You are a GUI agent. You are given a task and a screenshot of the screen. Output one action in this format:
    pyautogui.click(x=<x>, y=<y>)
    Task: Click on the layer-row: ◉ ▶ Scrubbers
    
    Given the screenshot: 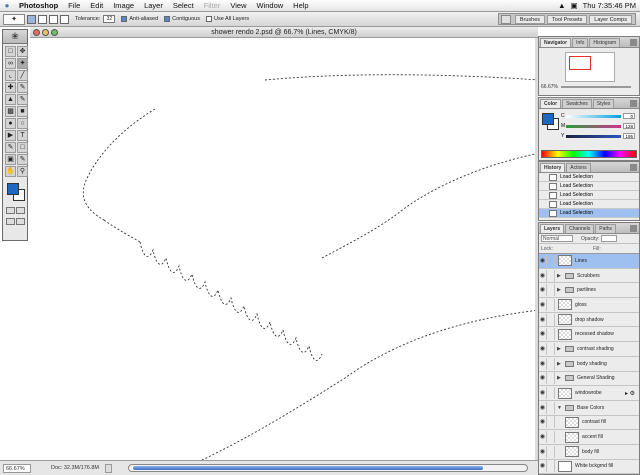 What is the action you would take?
    pyautogui.click(x=589, y=276)
    